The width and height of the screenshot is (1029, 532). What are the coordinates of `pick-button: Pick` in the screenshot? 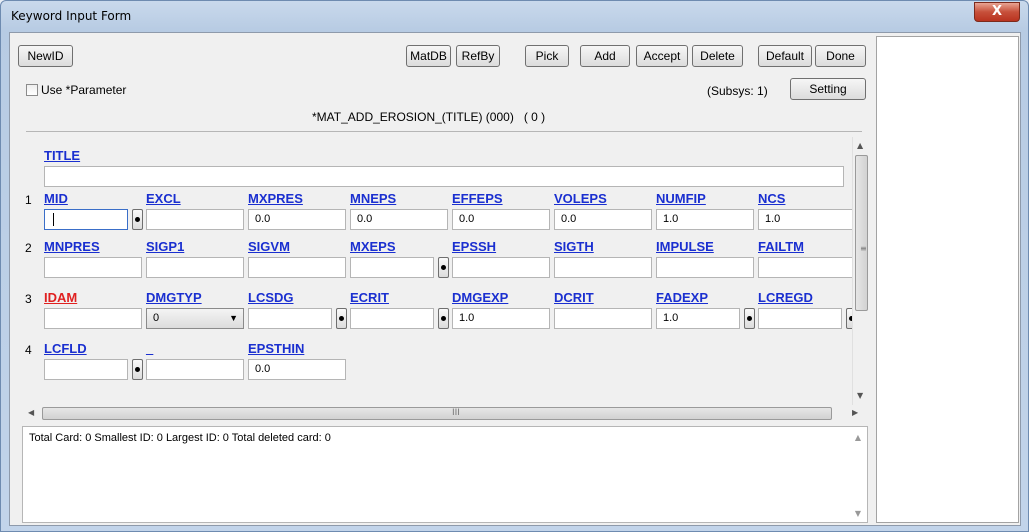 It's located at (547, 56).